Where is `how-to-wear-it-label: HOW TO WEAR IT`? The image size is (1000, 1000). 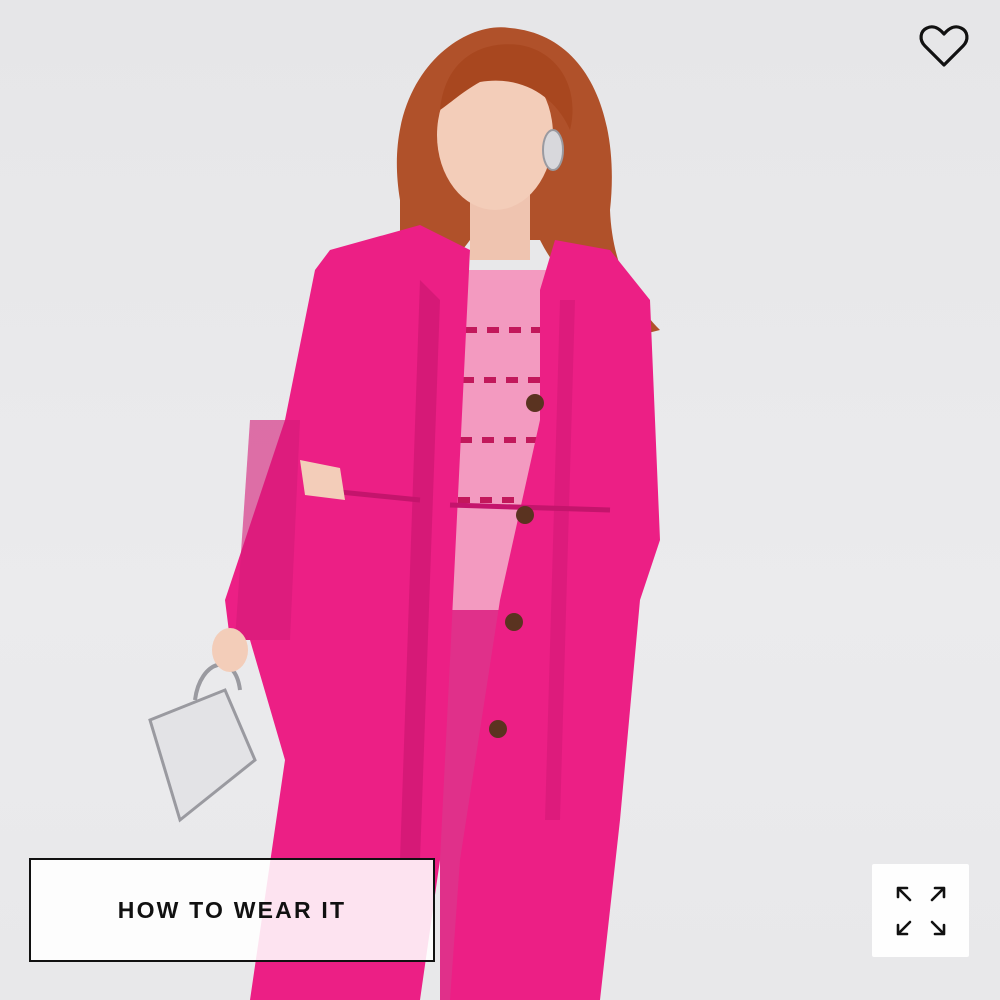
how-to-wear-it-label: HOW TO WEAR IT is located at coordinates (232, 909).